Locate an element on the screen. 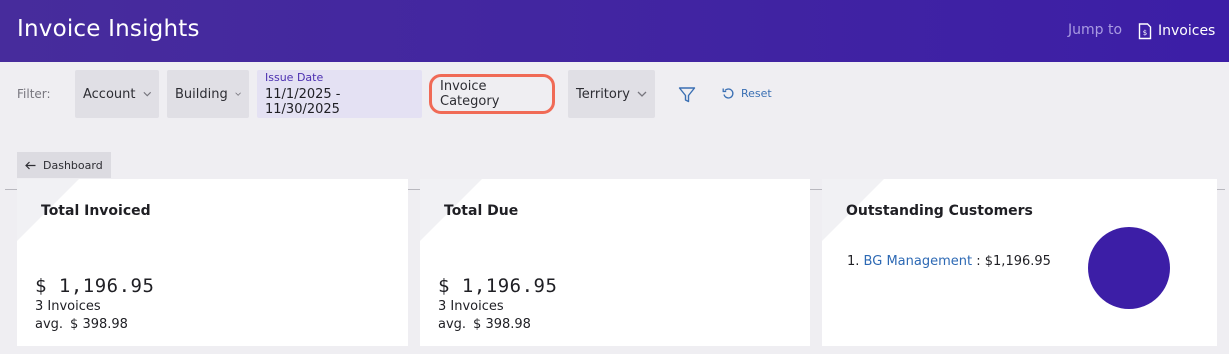 This screenshot has width=1229, height=354. reset-icon is located at coordinates (728, 93).